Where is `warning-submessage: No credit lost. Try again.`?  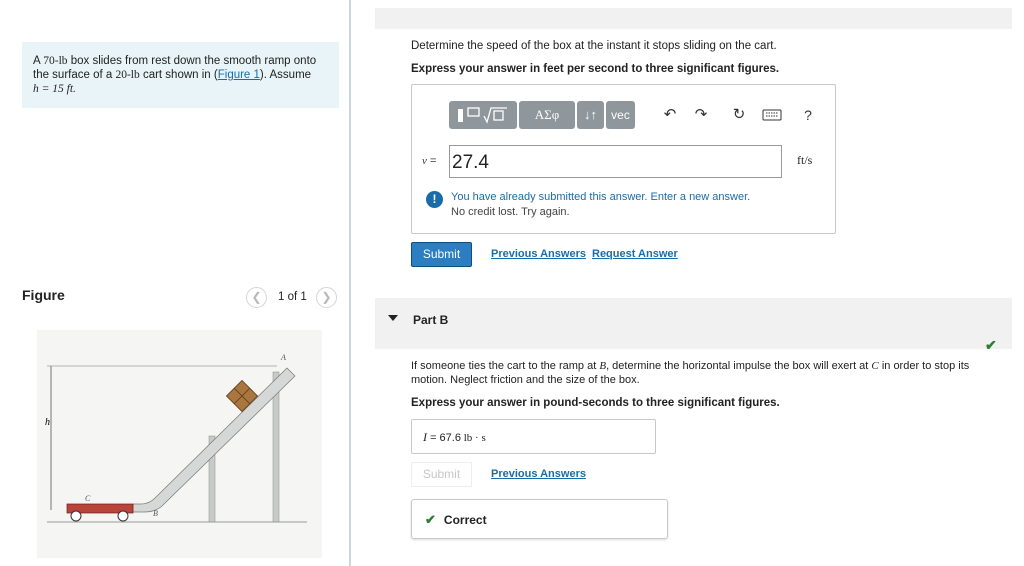 warning-submessage: No credit lost. Try again. is located at coordinates (510, 212).